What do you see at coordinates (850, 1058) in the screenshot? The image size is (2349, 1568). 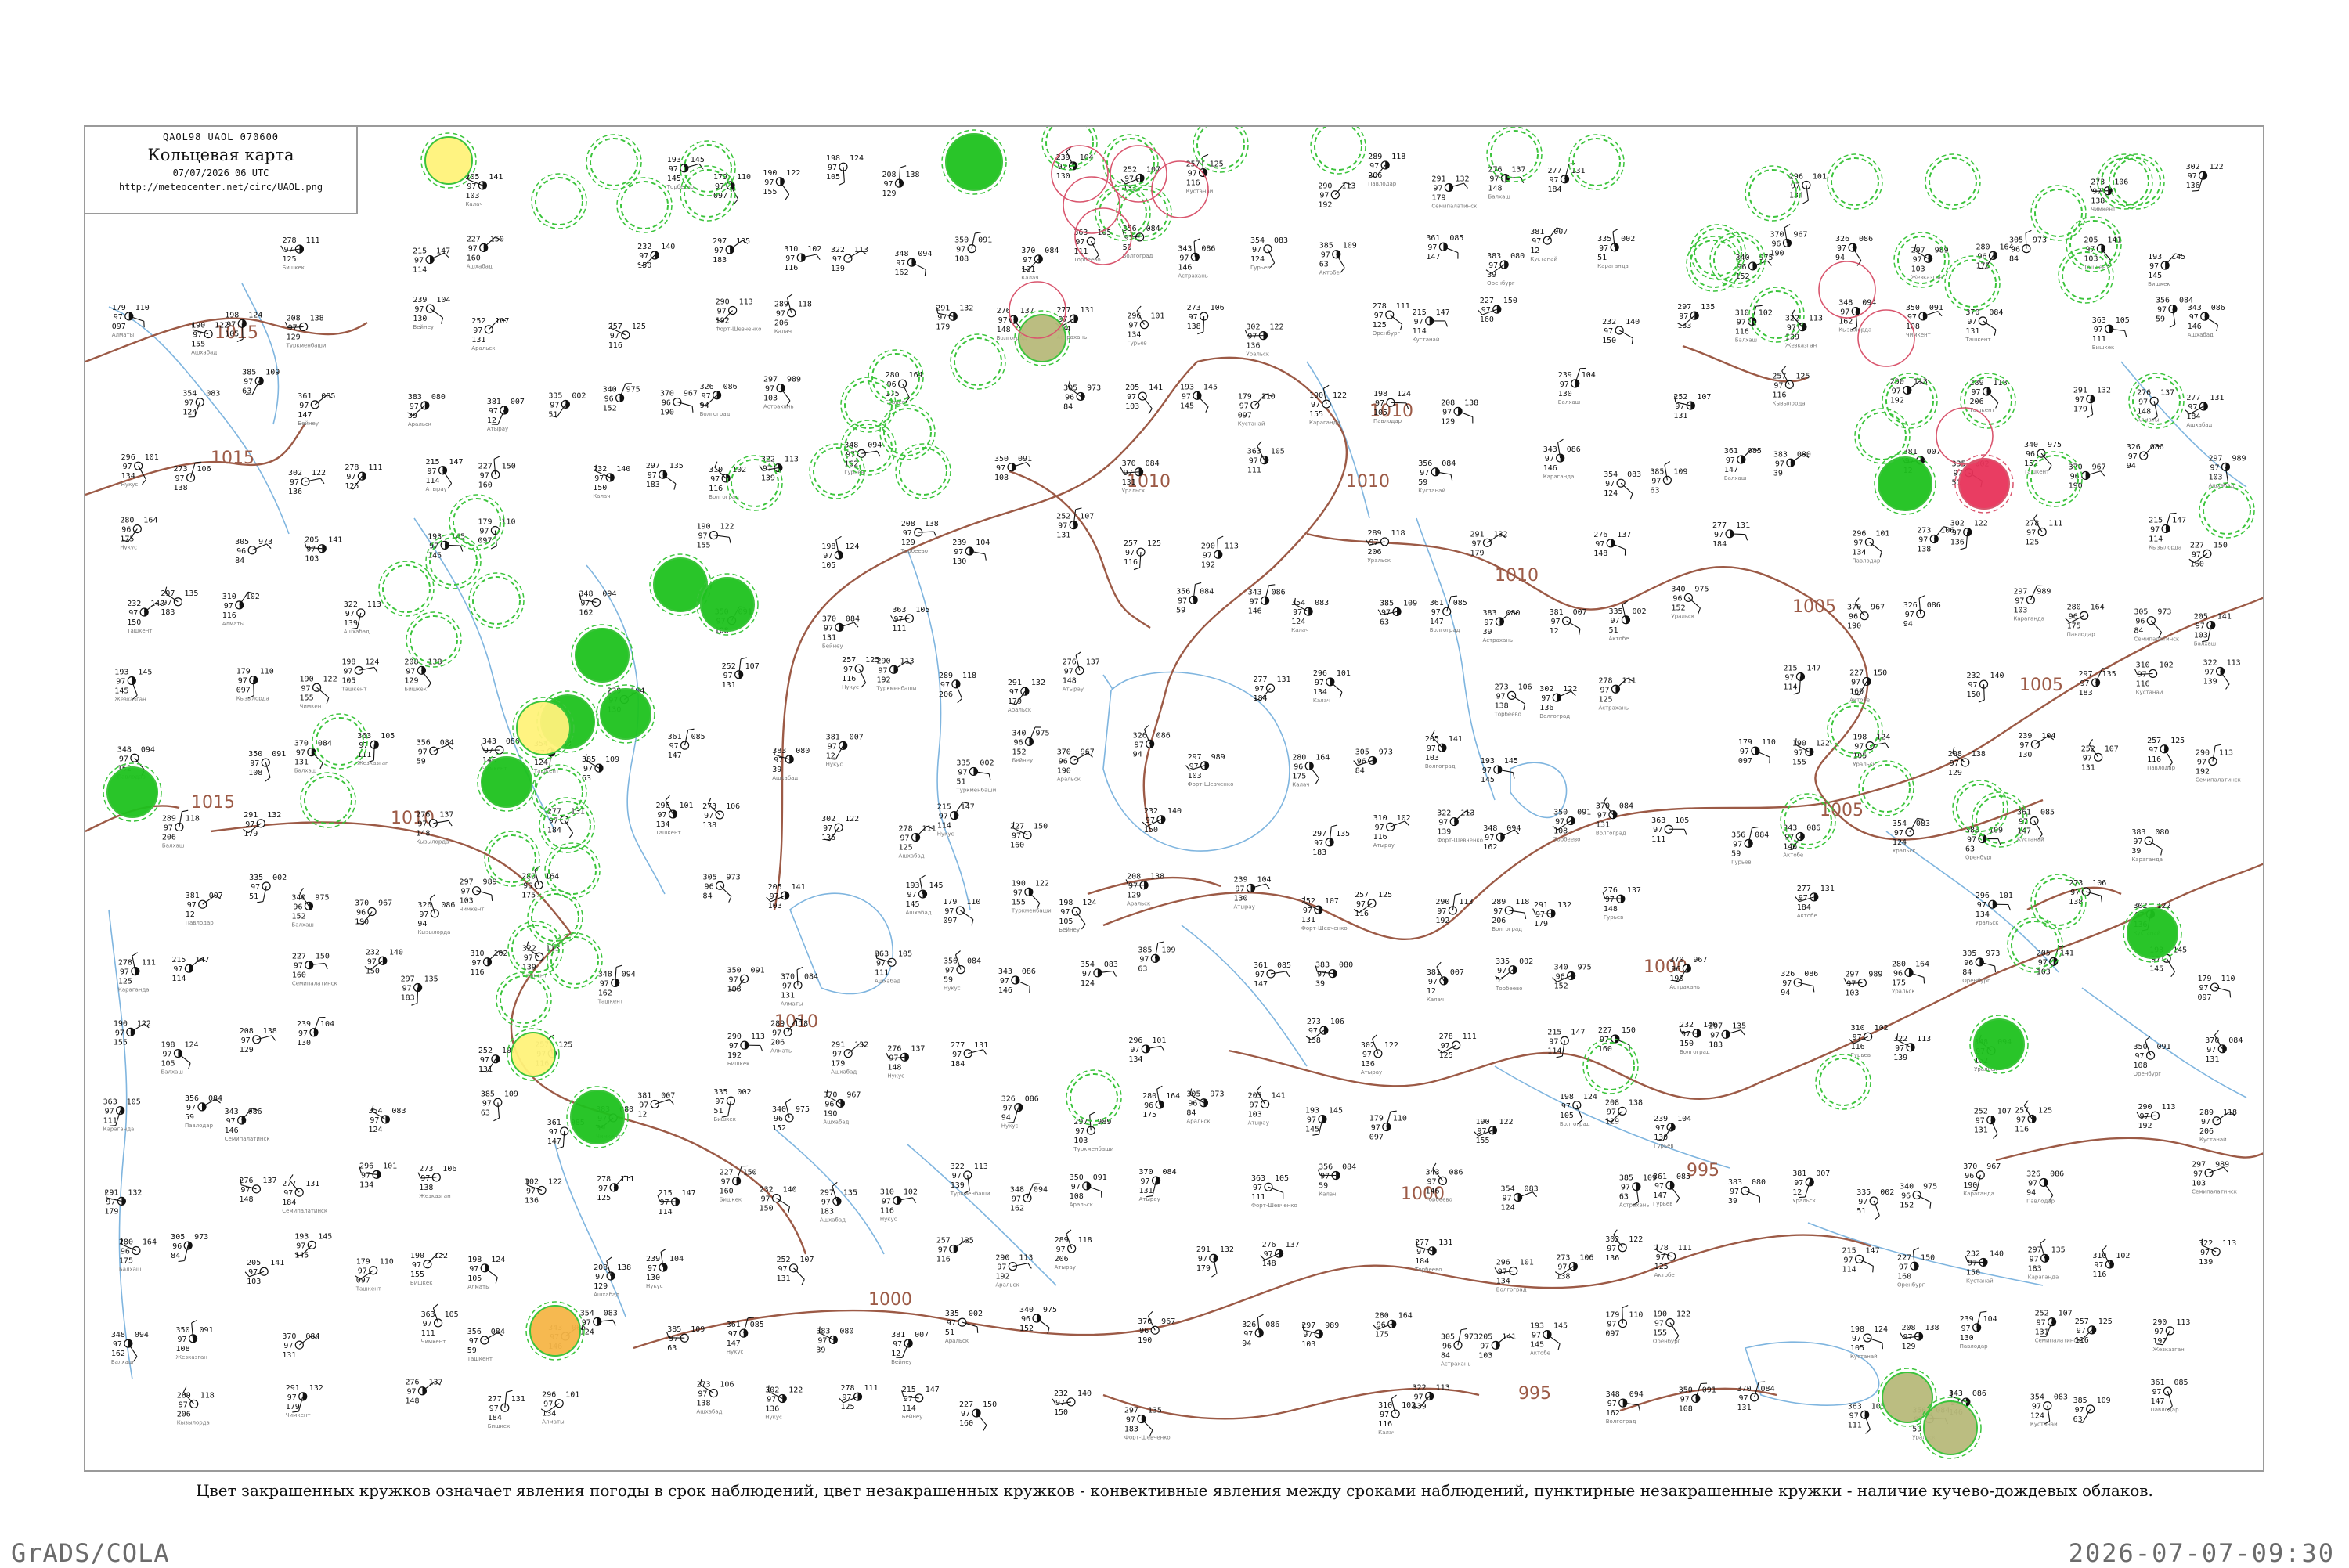 I see `station-plot: 29113297179Ашхабад` at bounding box center [850, 1058].